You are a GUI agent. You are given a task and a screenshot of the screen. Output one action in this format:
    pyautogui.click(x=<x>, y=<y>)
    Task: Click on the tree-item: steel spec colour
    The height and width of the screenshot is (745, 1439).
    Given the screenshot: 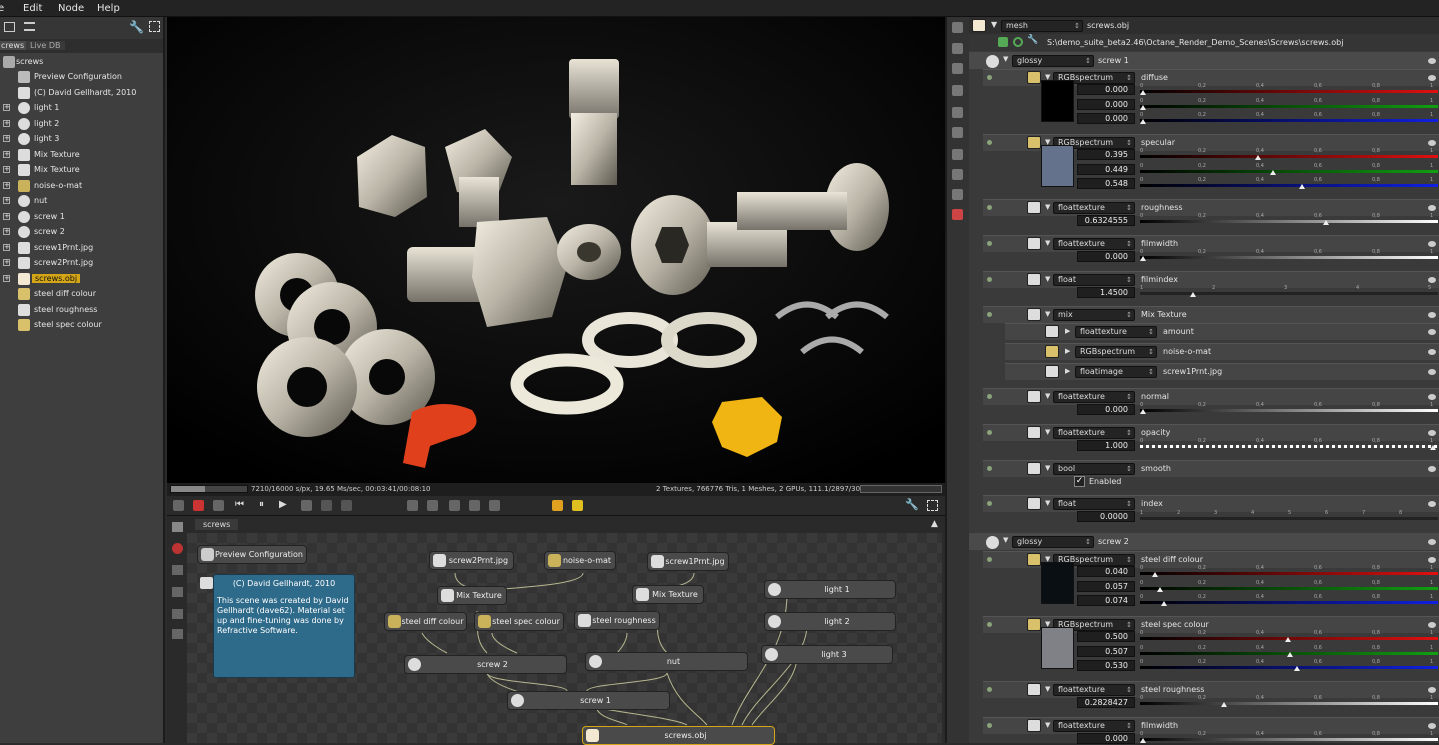 What is the action you would take?
    pyautogui.click(x=81, y=325)
    